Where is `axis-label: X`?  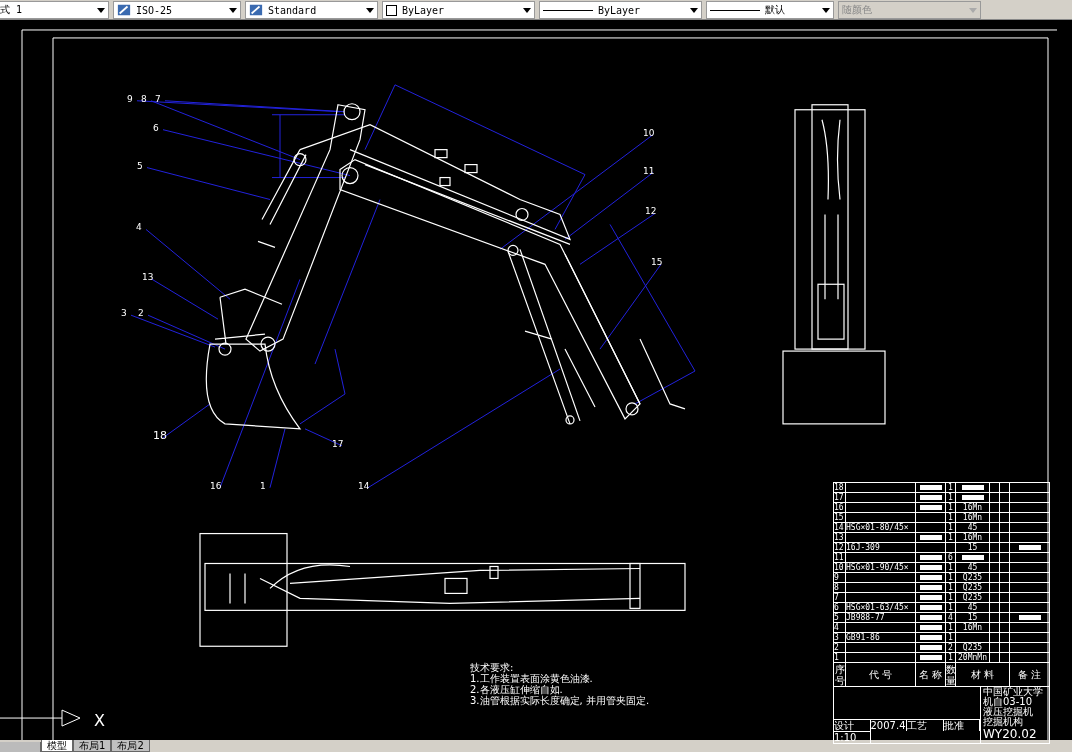
axis-label: X is located at coordinates (99, 721).